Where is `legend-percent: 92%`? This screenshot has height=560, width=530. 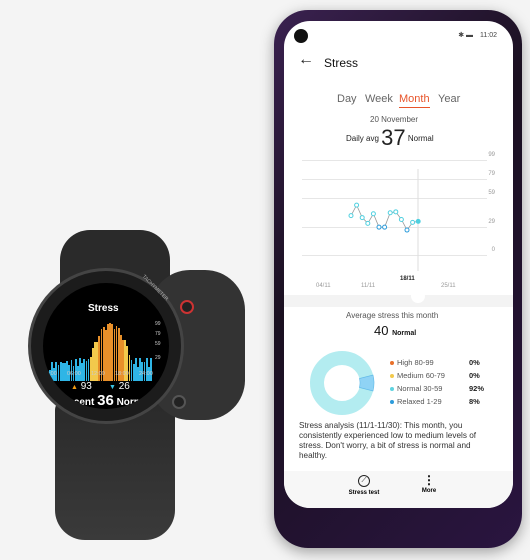 legend-percent: 92% is located at coordinates (477, 388).